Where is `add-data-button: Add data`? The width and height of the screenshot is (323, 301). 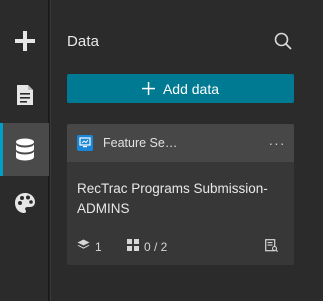
add-data-button: Add data is located at coordinates (180, 88).